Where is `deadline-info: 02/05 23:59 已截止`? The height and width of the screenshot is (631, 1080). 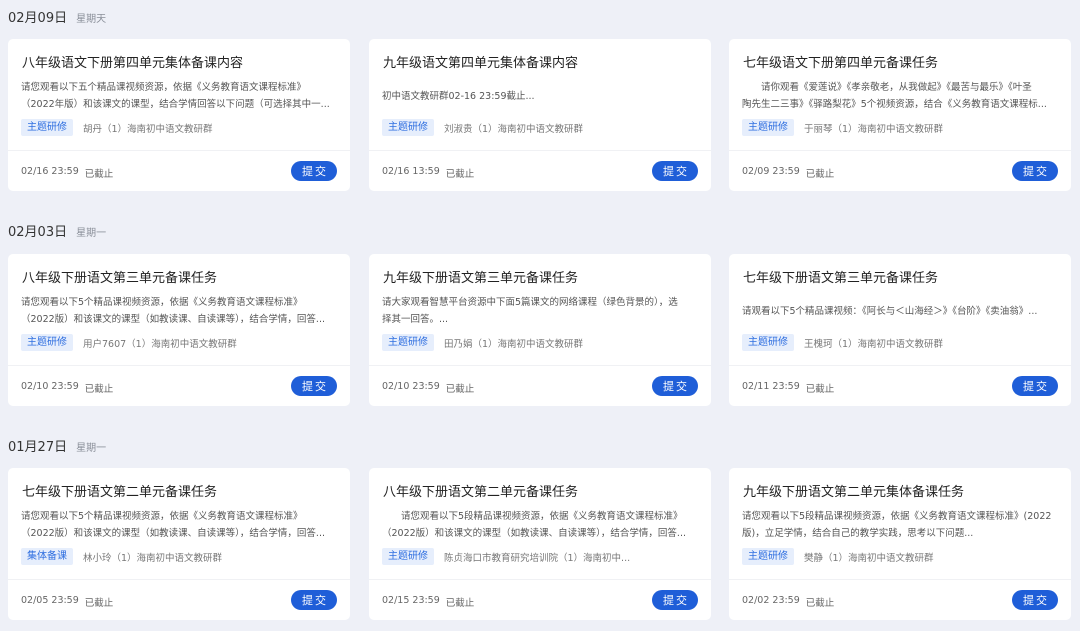
deadline-info: 02/05 23:59 已截止 is located at coordinates (67, 602).